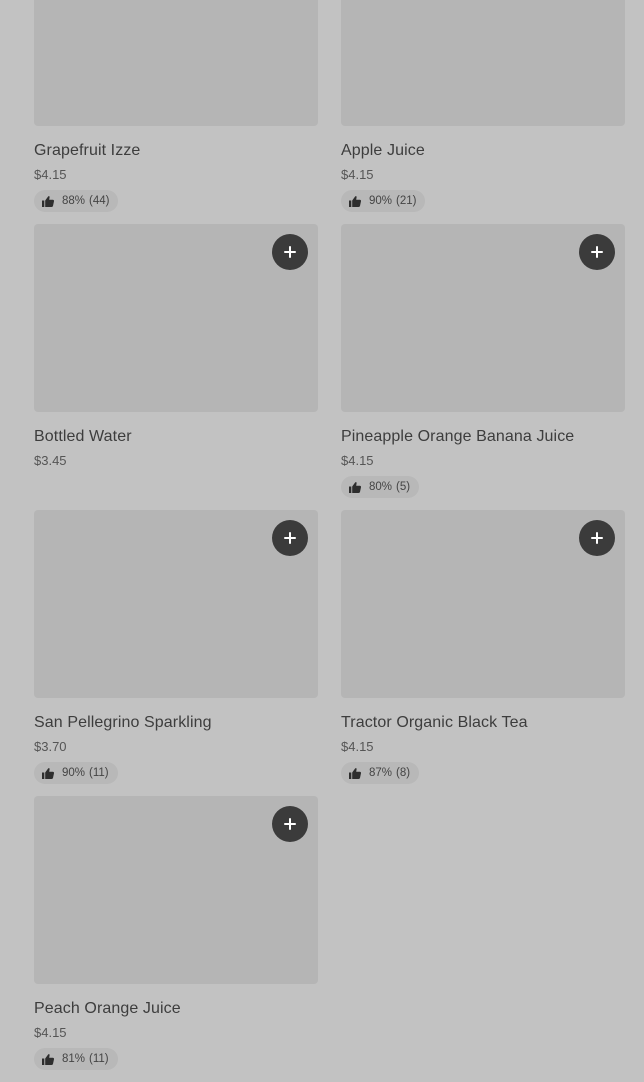 This screenshot has height=1082, width=644. What do you see at coordinates (434, 723) in the screenshot?
I see `product-name: Tractor Organic Black Tea` at bounding box center [434, 723].